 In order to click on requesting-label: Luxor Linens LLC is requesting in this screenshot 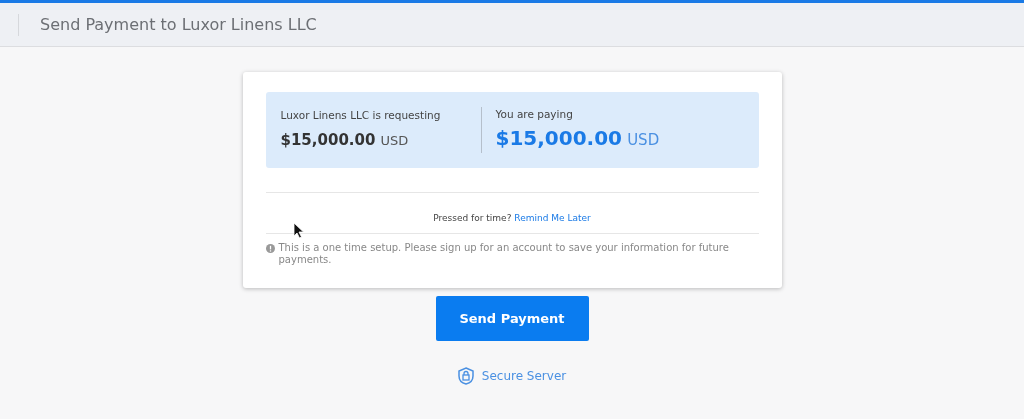, I will do `click(361, 116)`.